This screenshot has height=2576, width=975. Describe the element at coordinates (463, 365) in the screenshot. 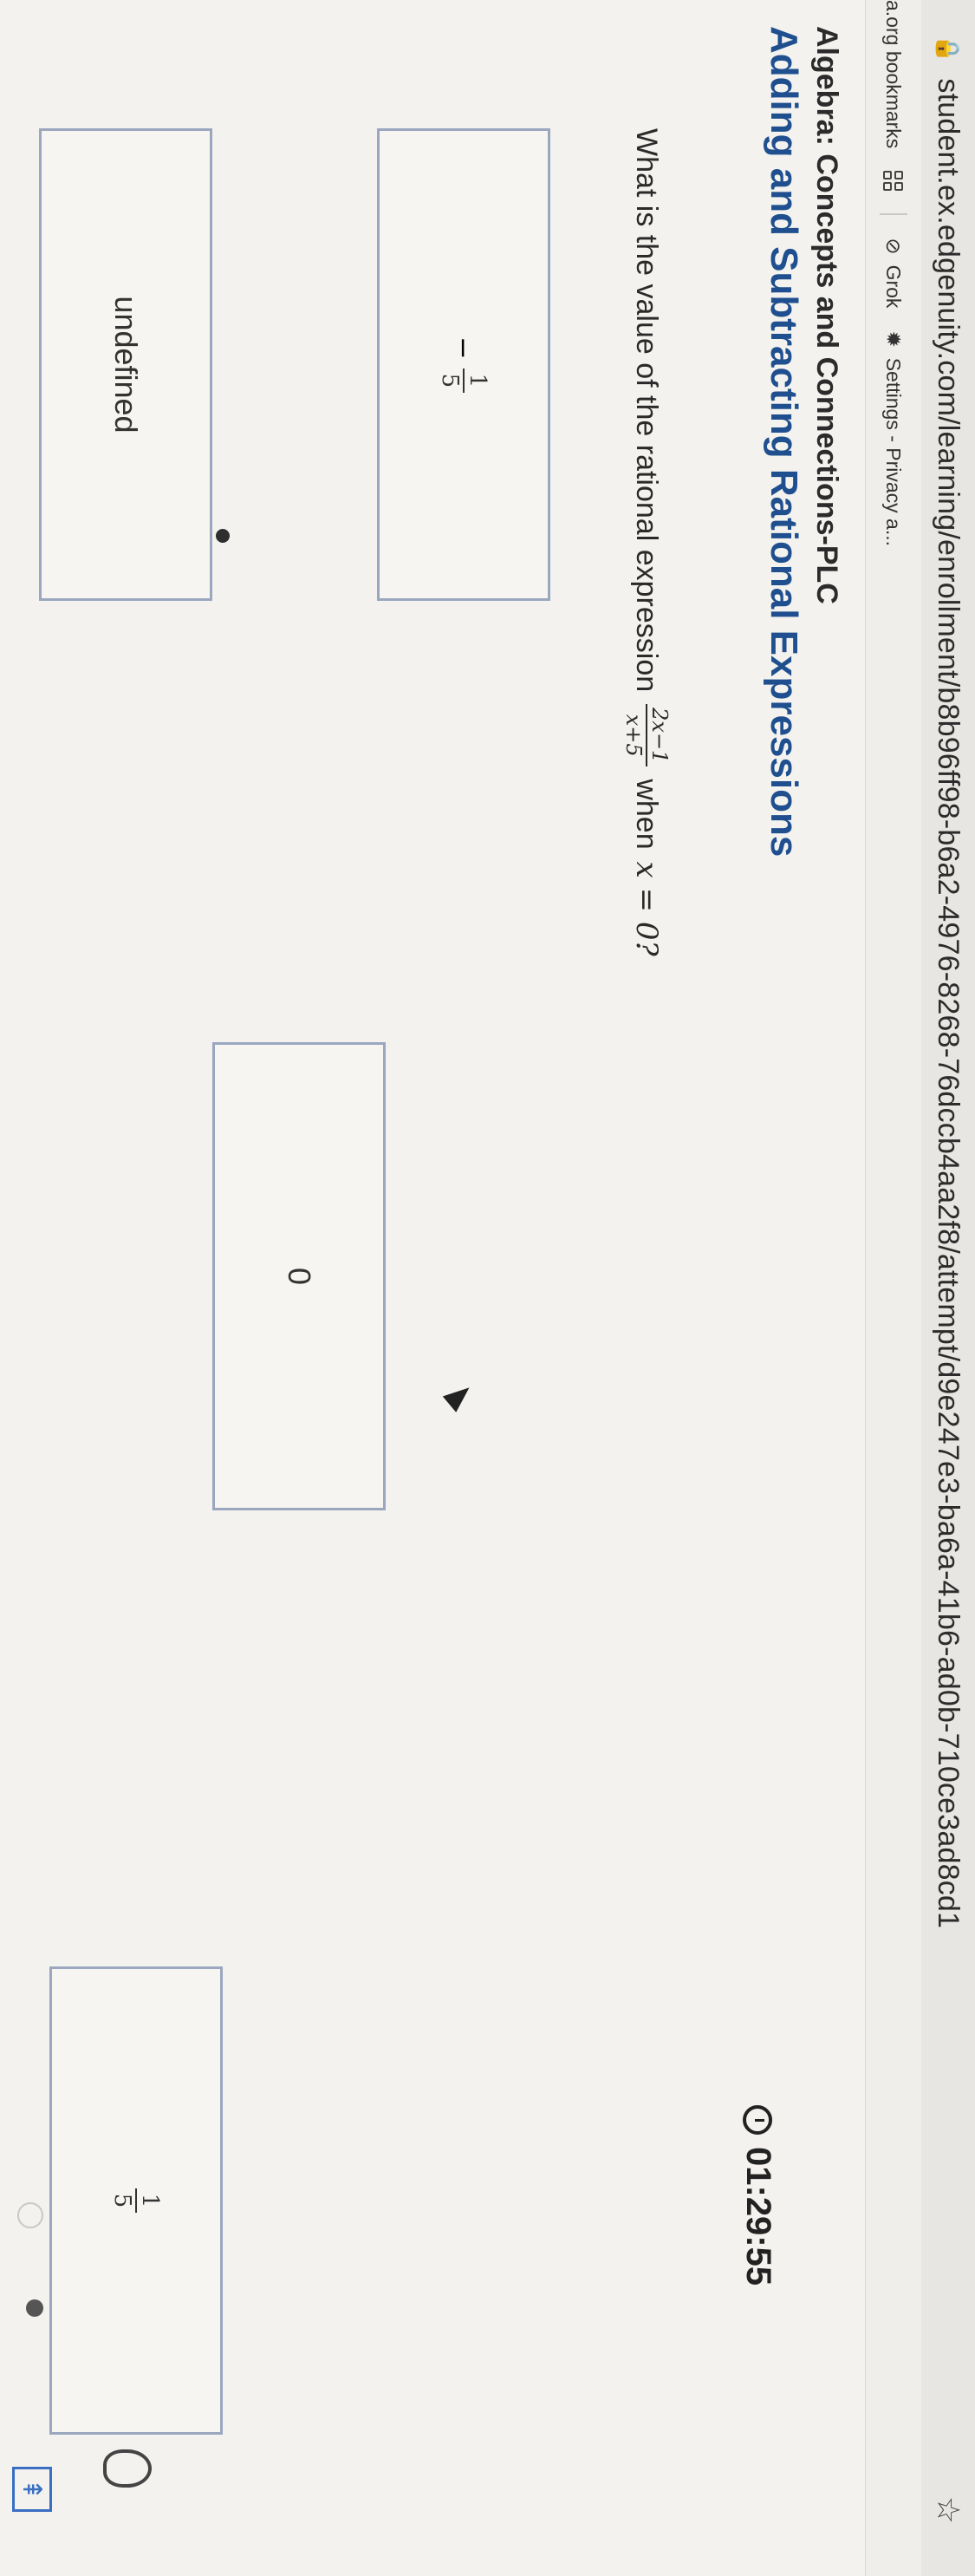

I see `answer-choice-neg-one-fifth: − 1 5` at that location.